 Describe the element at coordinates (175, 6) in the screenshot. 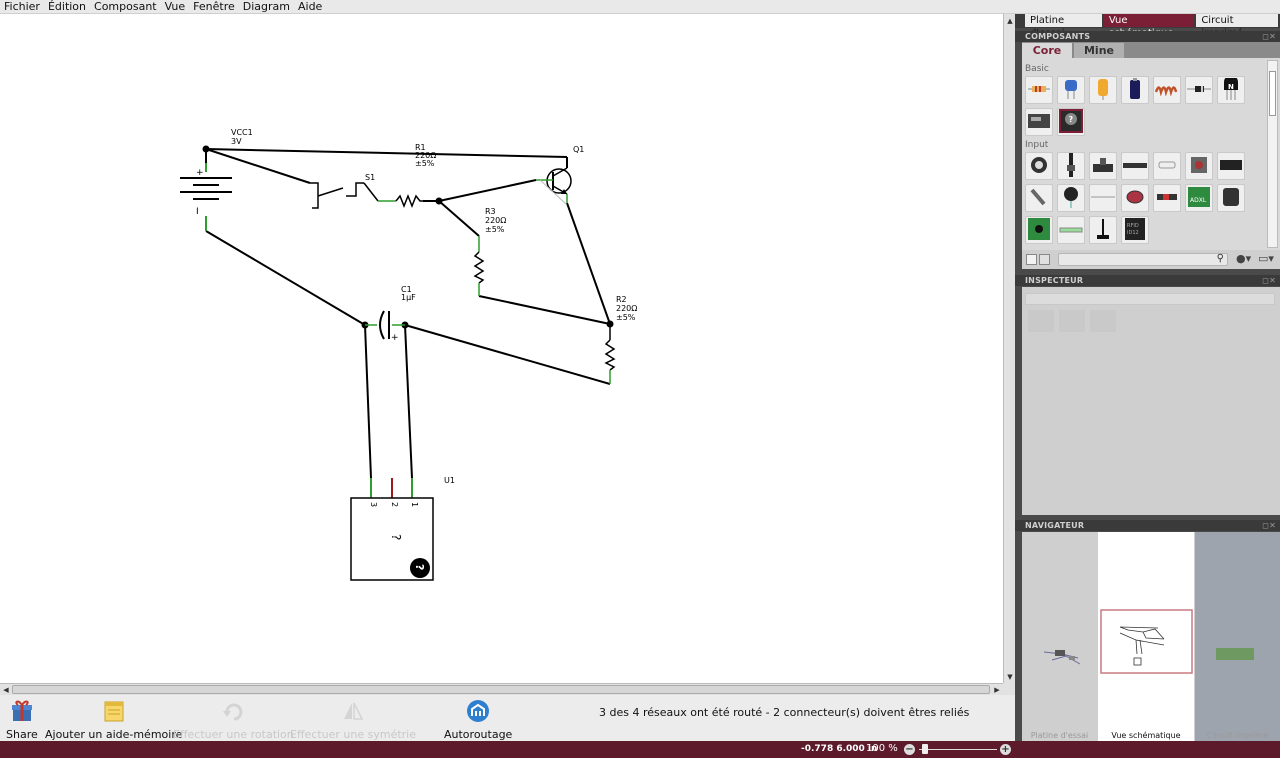

I see `menu-vue: Vue` at that location.